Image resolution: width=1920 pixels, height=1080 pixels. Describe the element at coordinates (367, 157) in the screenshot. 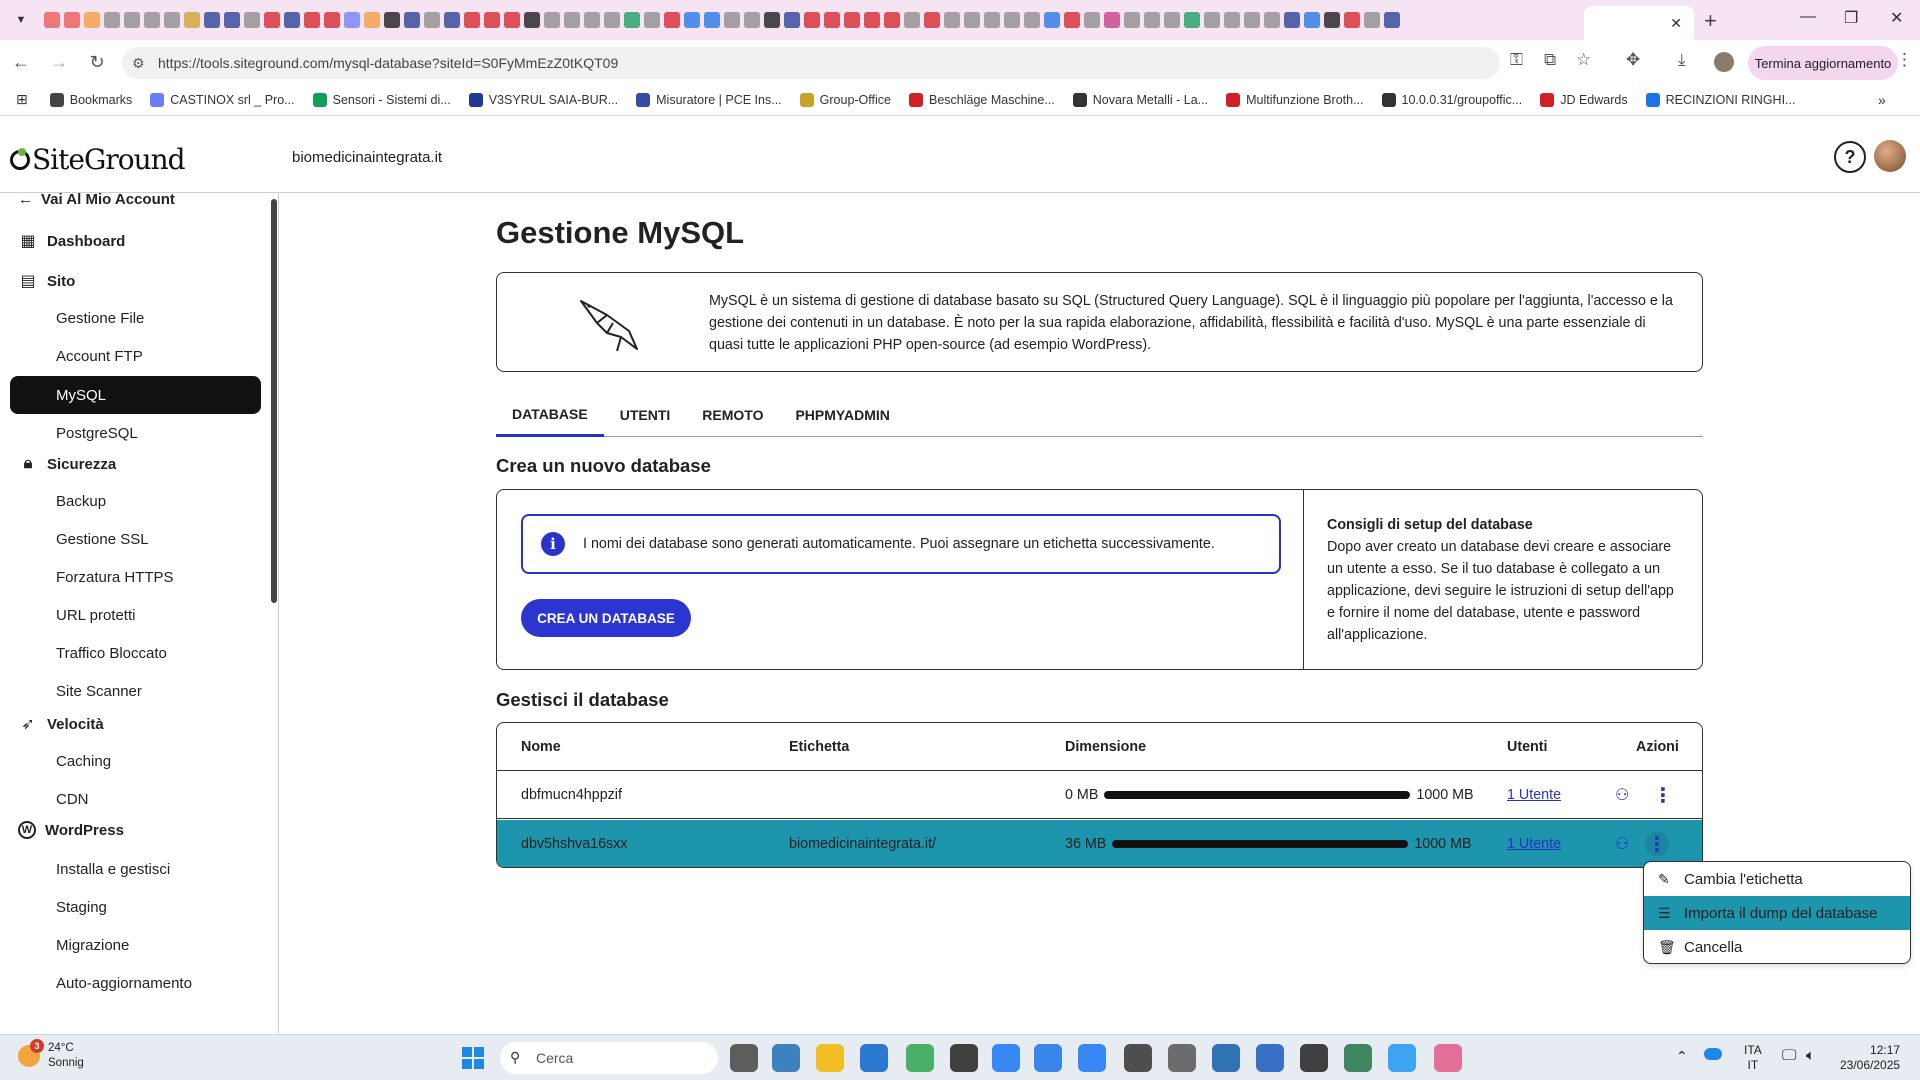

I see `site-domain: biomedicinaintegrata.it` at that location.